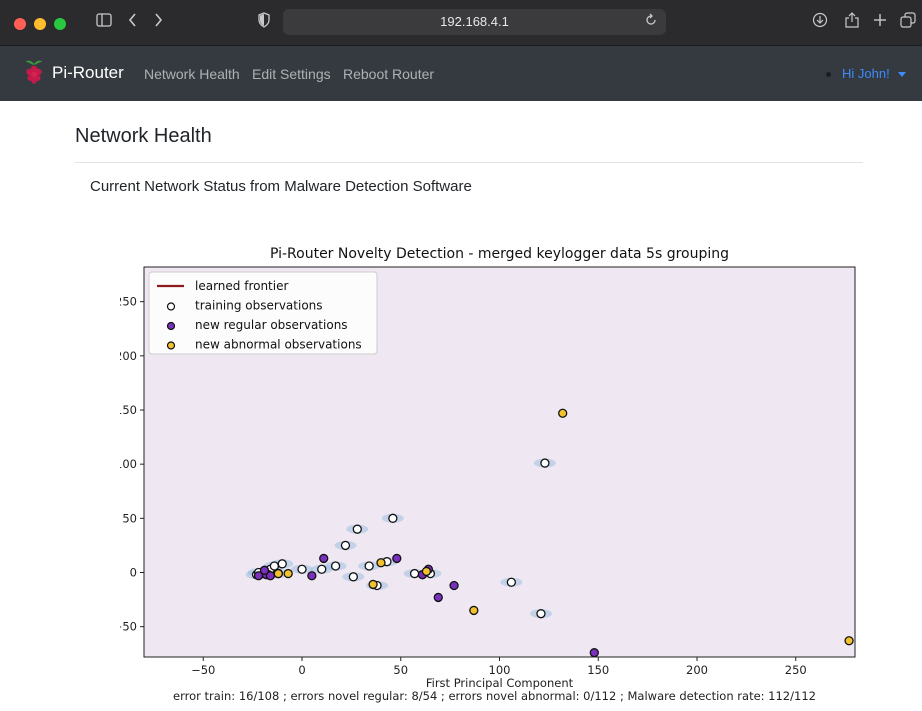 The image size is (922, 711). Describe the element at coordinates (278, 345) in the screenshot. I see `legend-label: new abnormal observations` at that location.